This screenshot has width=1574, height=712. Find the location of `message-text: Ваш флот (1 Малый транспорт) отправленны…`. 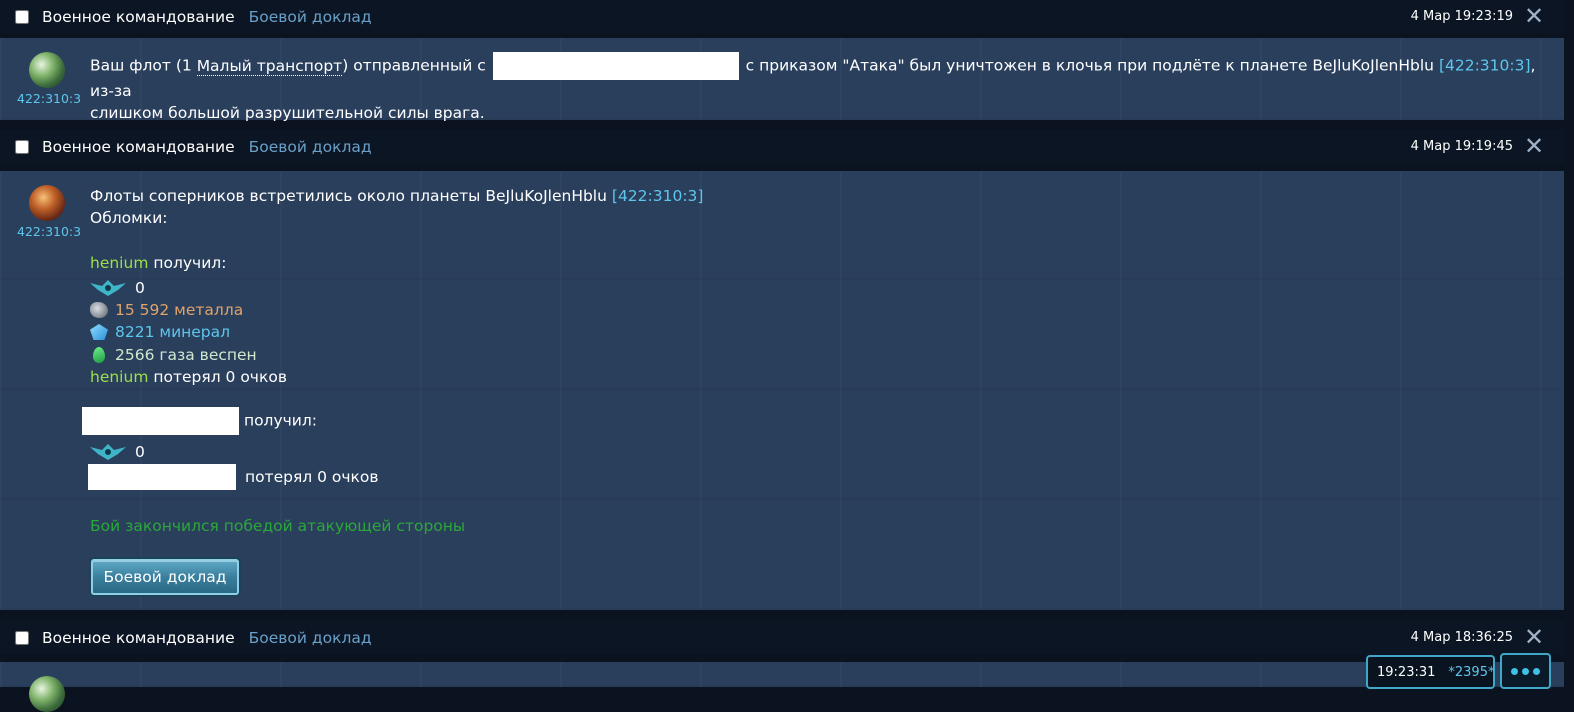

message-text: Ваш флот (1 Малый транспорт) отправленны… is located at coordinates (820, 88).